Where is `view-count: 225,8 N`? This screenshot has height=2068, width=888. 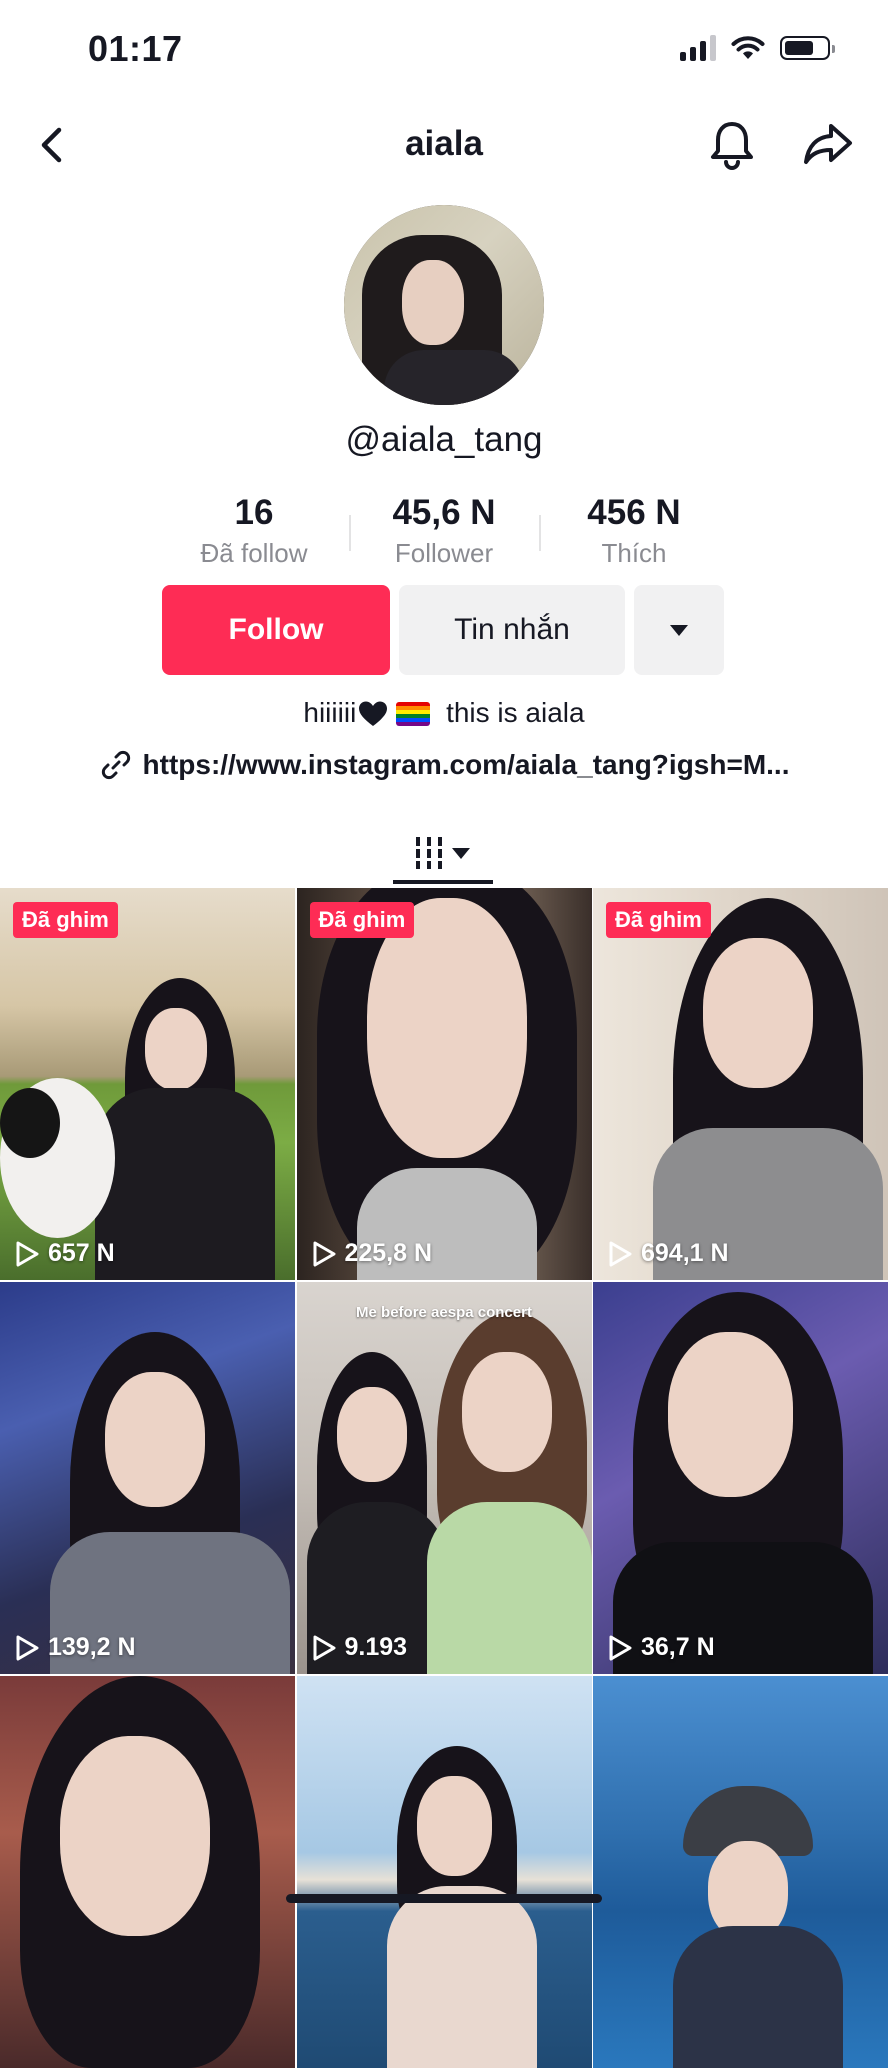 view-count: 225,8 N is located at coordinates (372, 1253).